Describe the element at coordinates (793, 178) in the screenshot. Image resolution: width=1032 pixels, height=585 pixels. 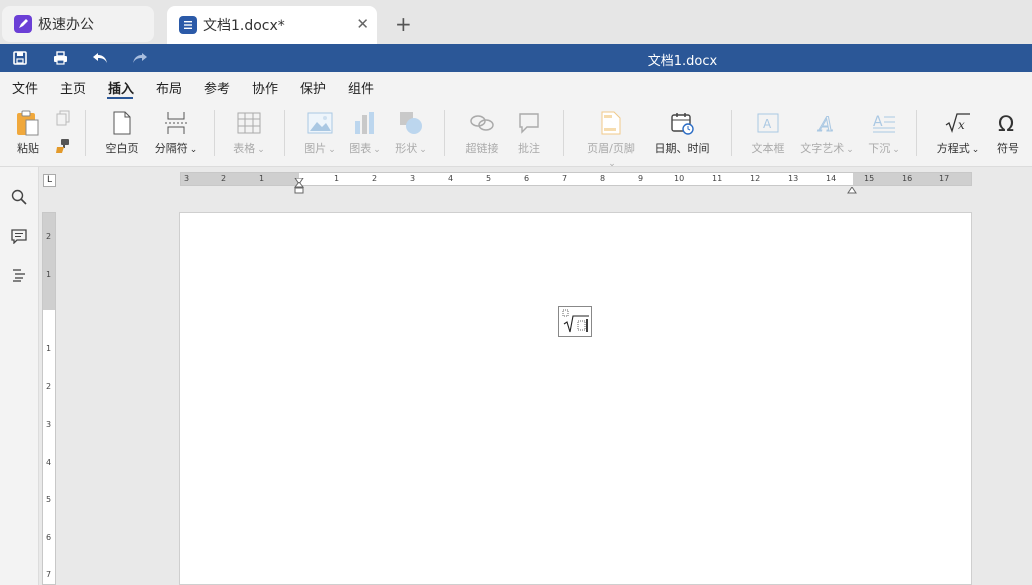
I see `ruler-label: 13` at that location.